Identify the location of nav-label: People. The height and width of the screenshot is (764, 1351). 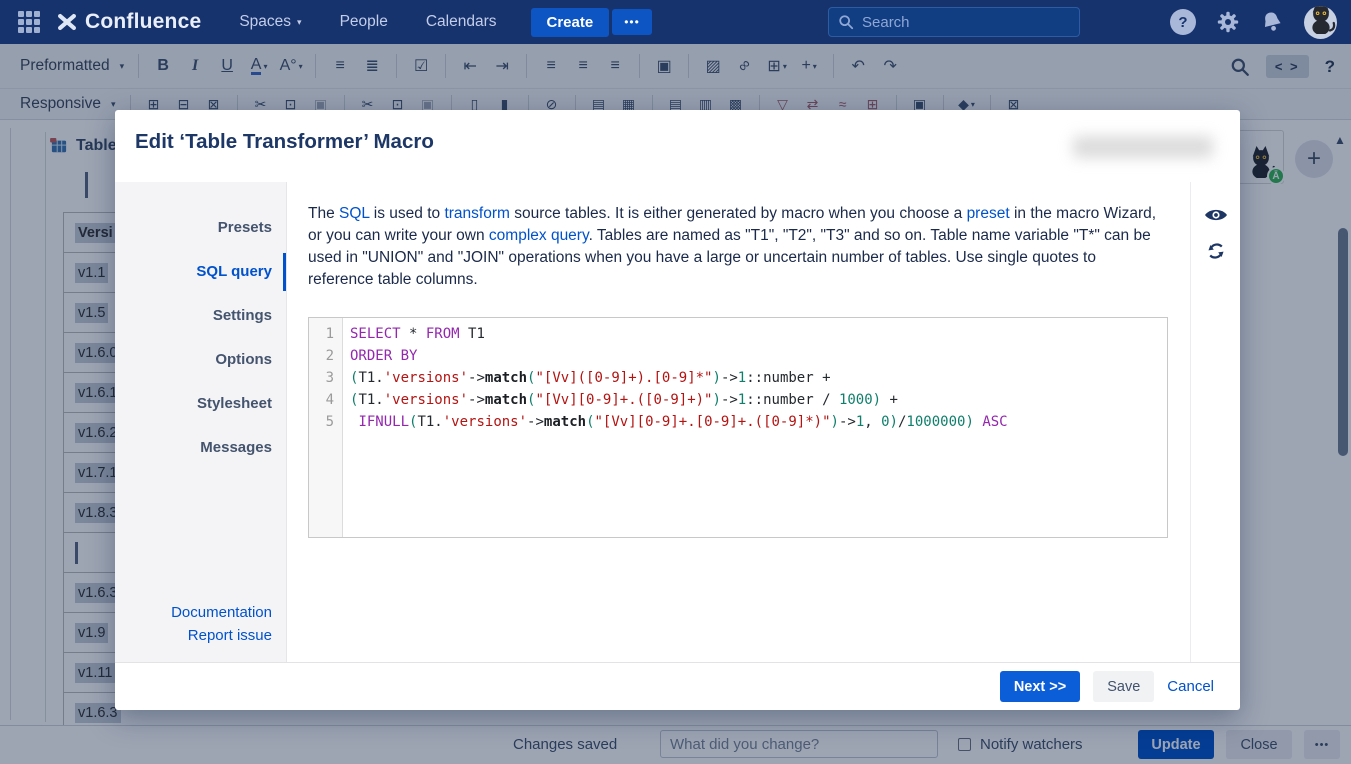
(363, 21).